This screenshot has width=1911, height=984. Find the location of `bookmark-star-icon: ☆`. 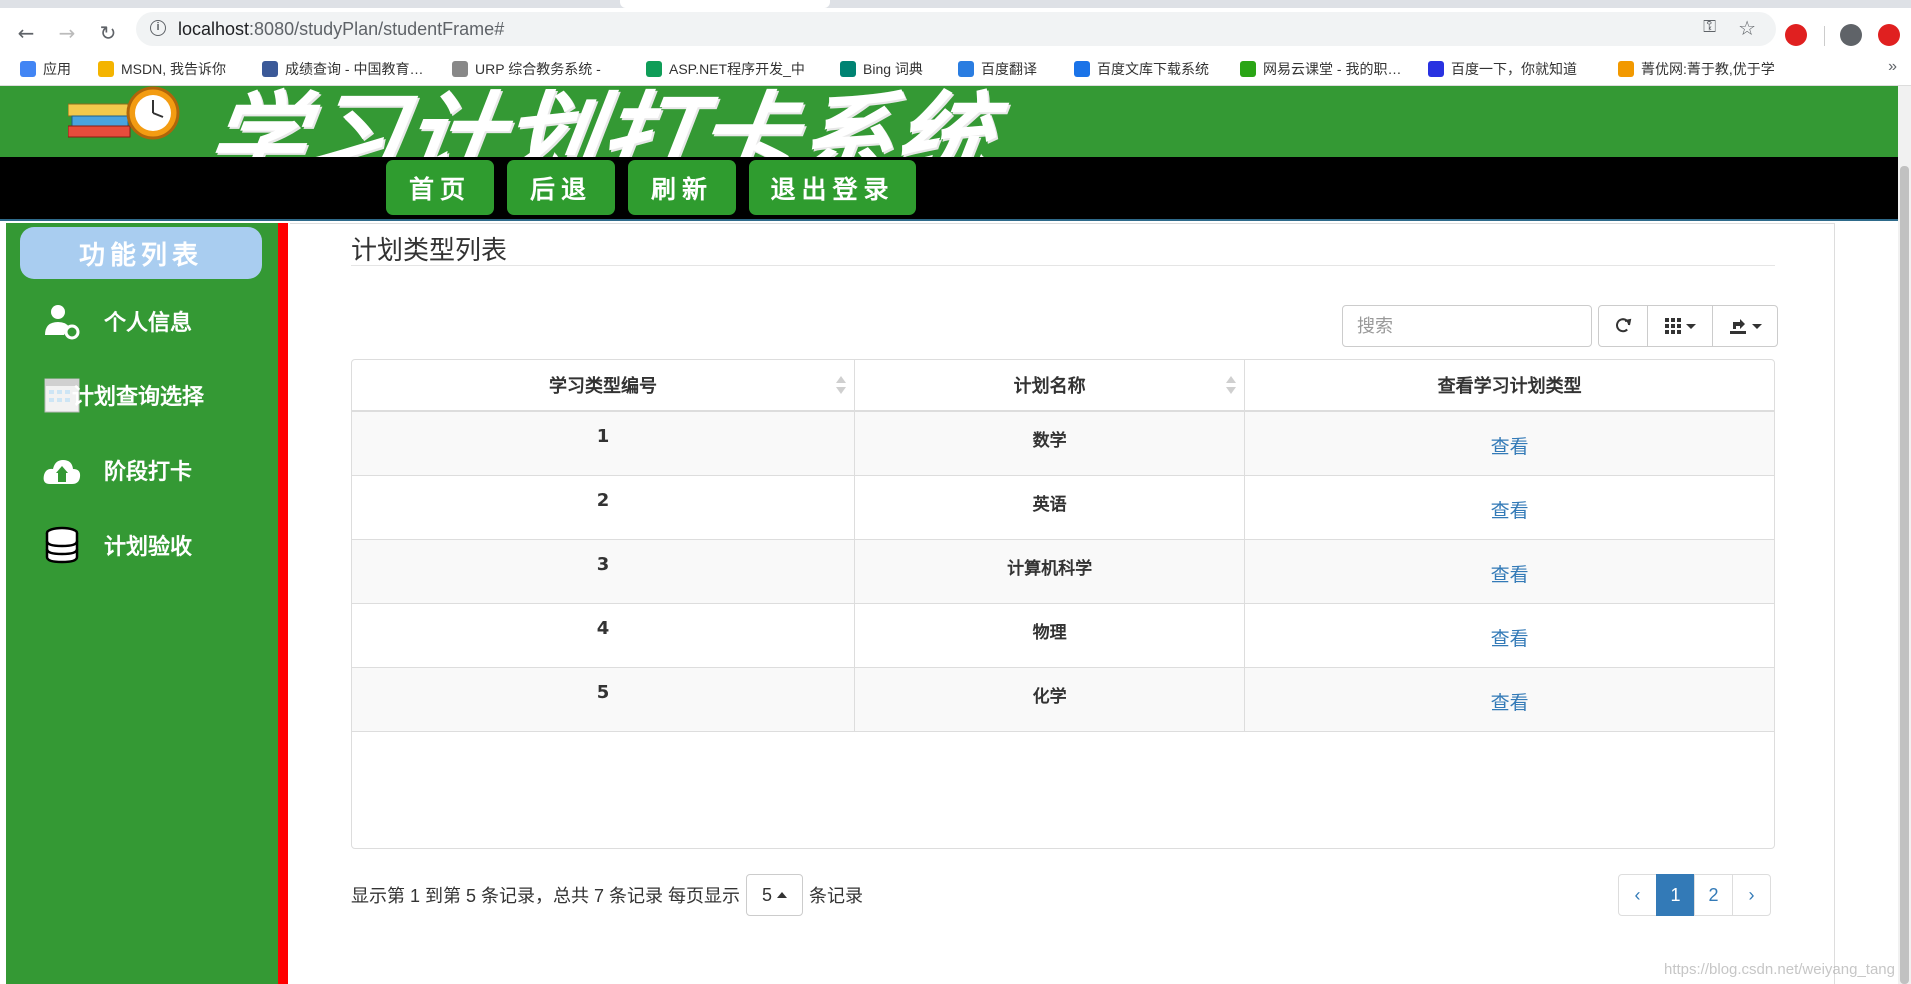

bookmark-star-icon: ☆ is located at coordinates (1747, 28).